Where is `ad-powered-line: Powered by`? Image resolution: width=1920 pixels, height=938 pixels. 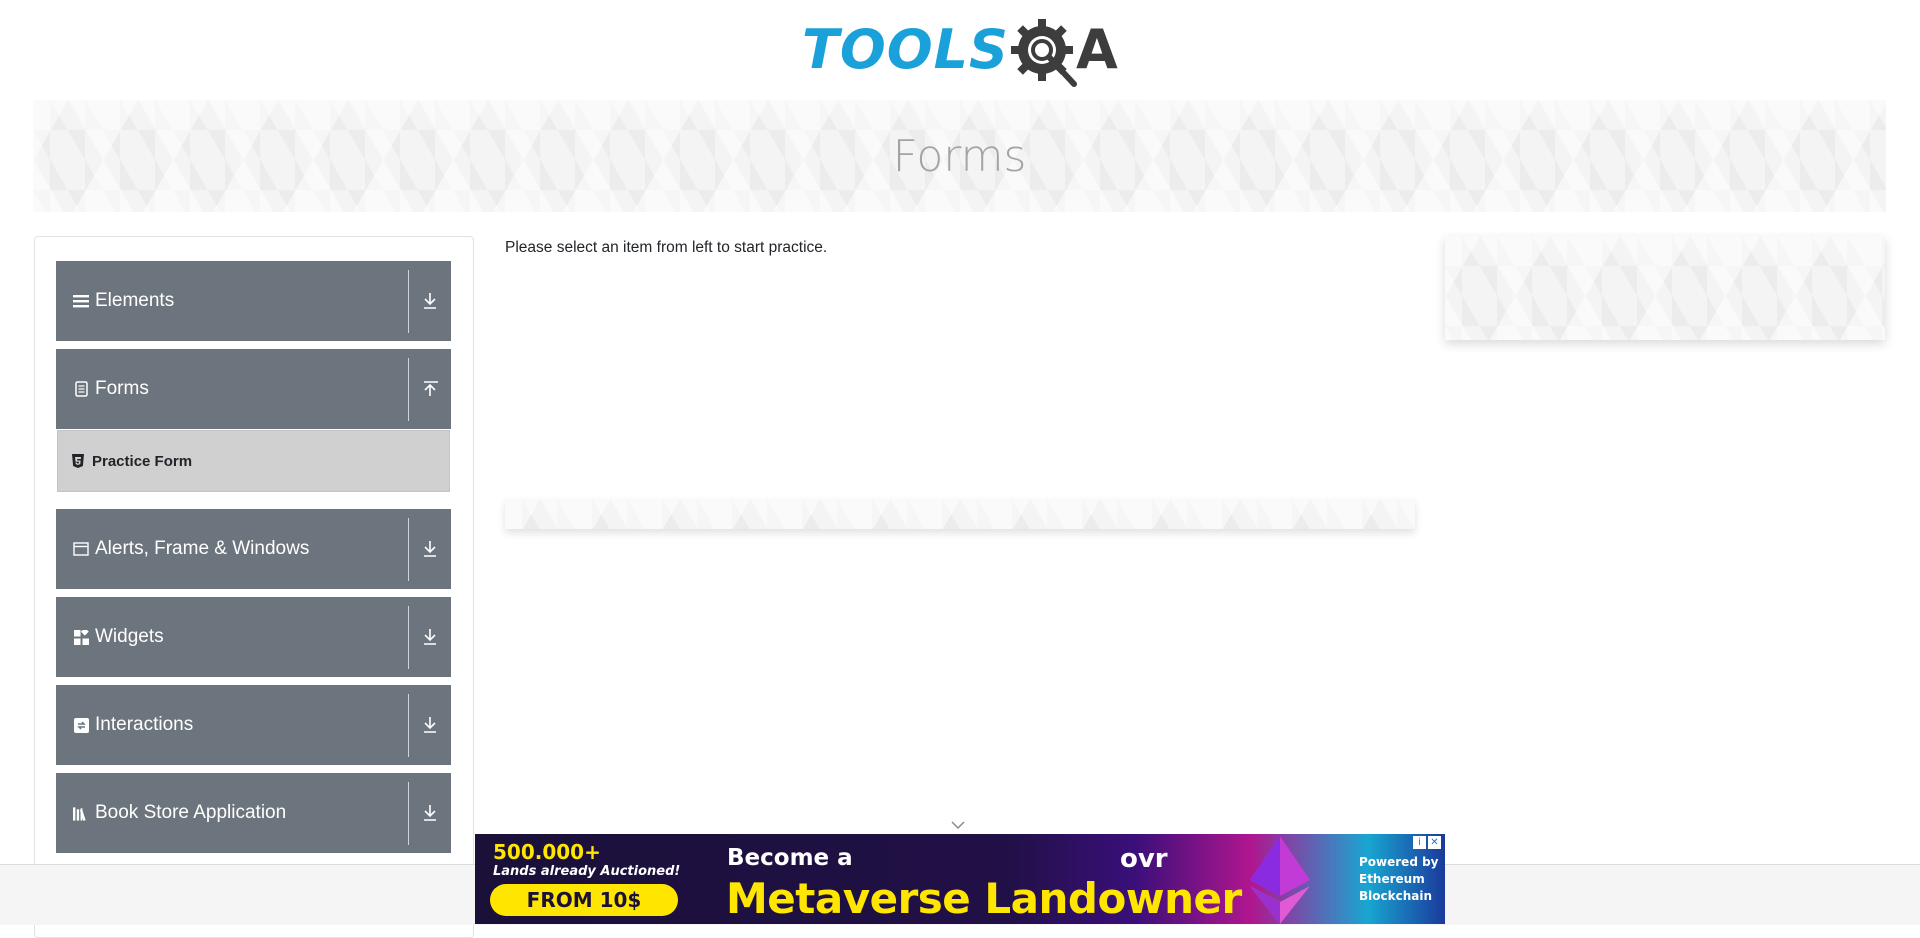 ad-powered-line: Powered by is located at coordinates (1399, 862).